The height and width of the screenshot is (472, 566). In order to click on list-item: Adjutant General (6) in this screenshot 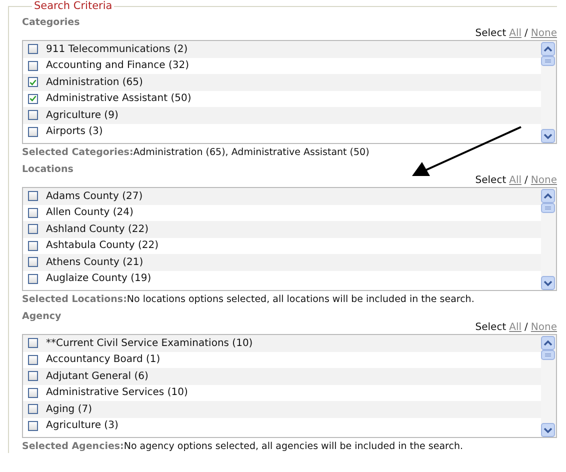, I will do `click(282, 376)`.